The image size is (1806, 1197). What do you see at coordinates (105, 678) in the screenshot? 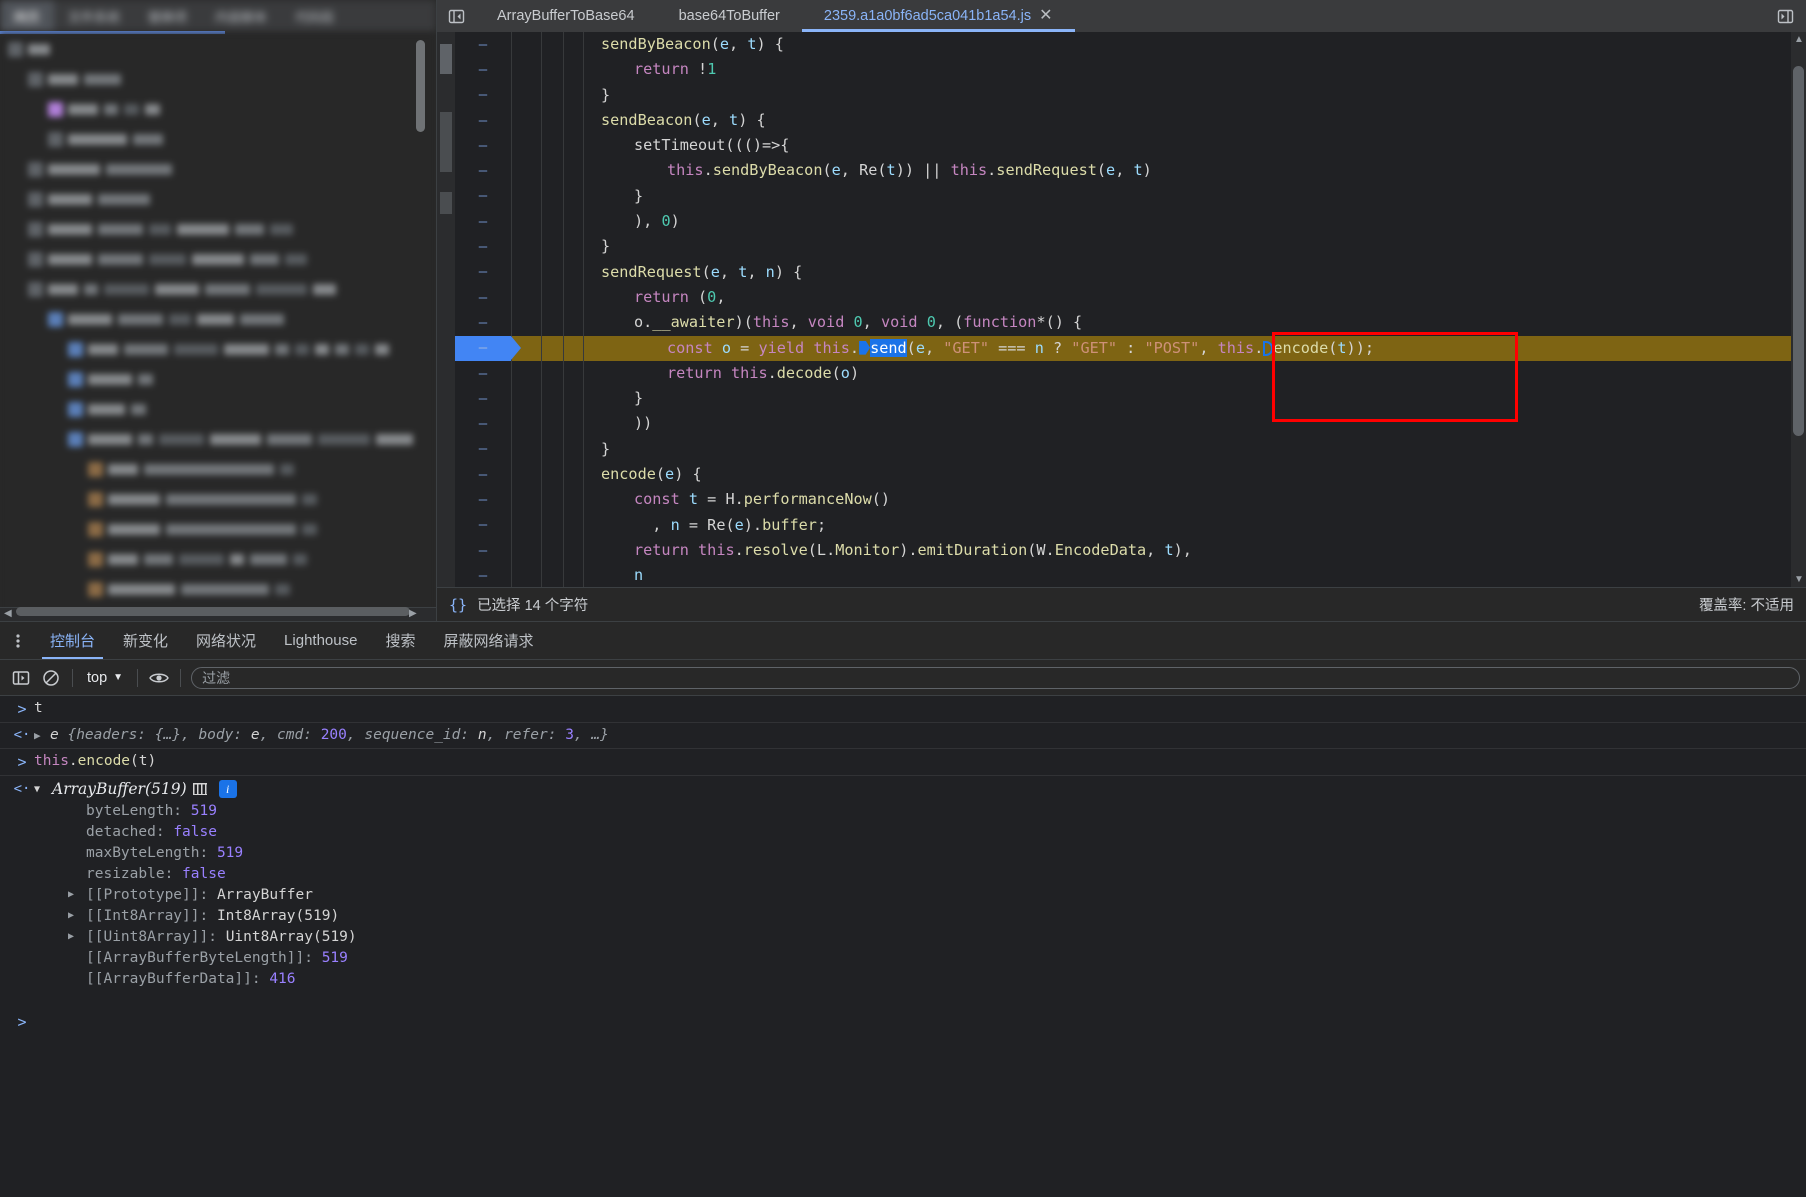
I see `execution-context-selector: top ▼` at bounding box center [105, 678].